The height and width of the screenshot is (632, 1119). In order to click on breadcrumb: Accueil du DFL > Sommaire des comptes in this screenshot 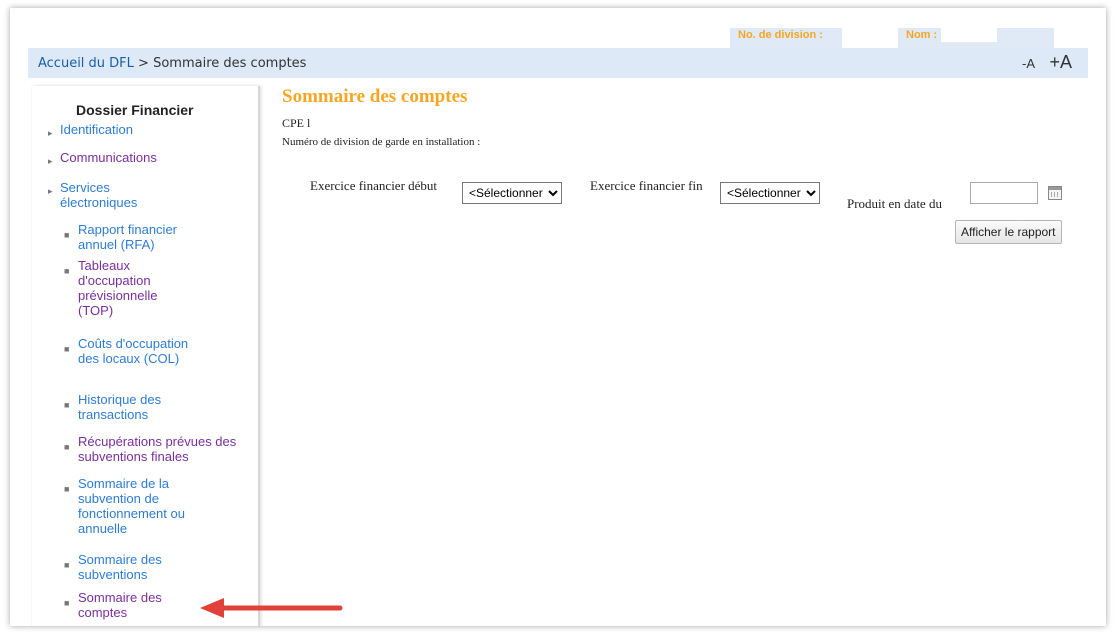, I will do `click(167, 63)`.